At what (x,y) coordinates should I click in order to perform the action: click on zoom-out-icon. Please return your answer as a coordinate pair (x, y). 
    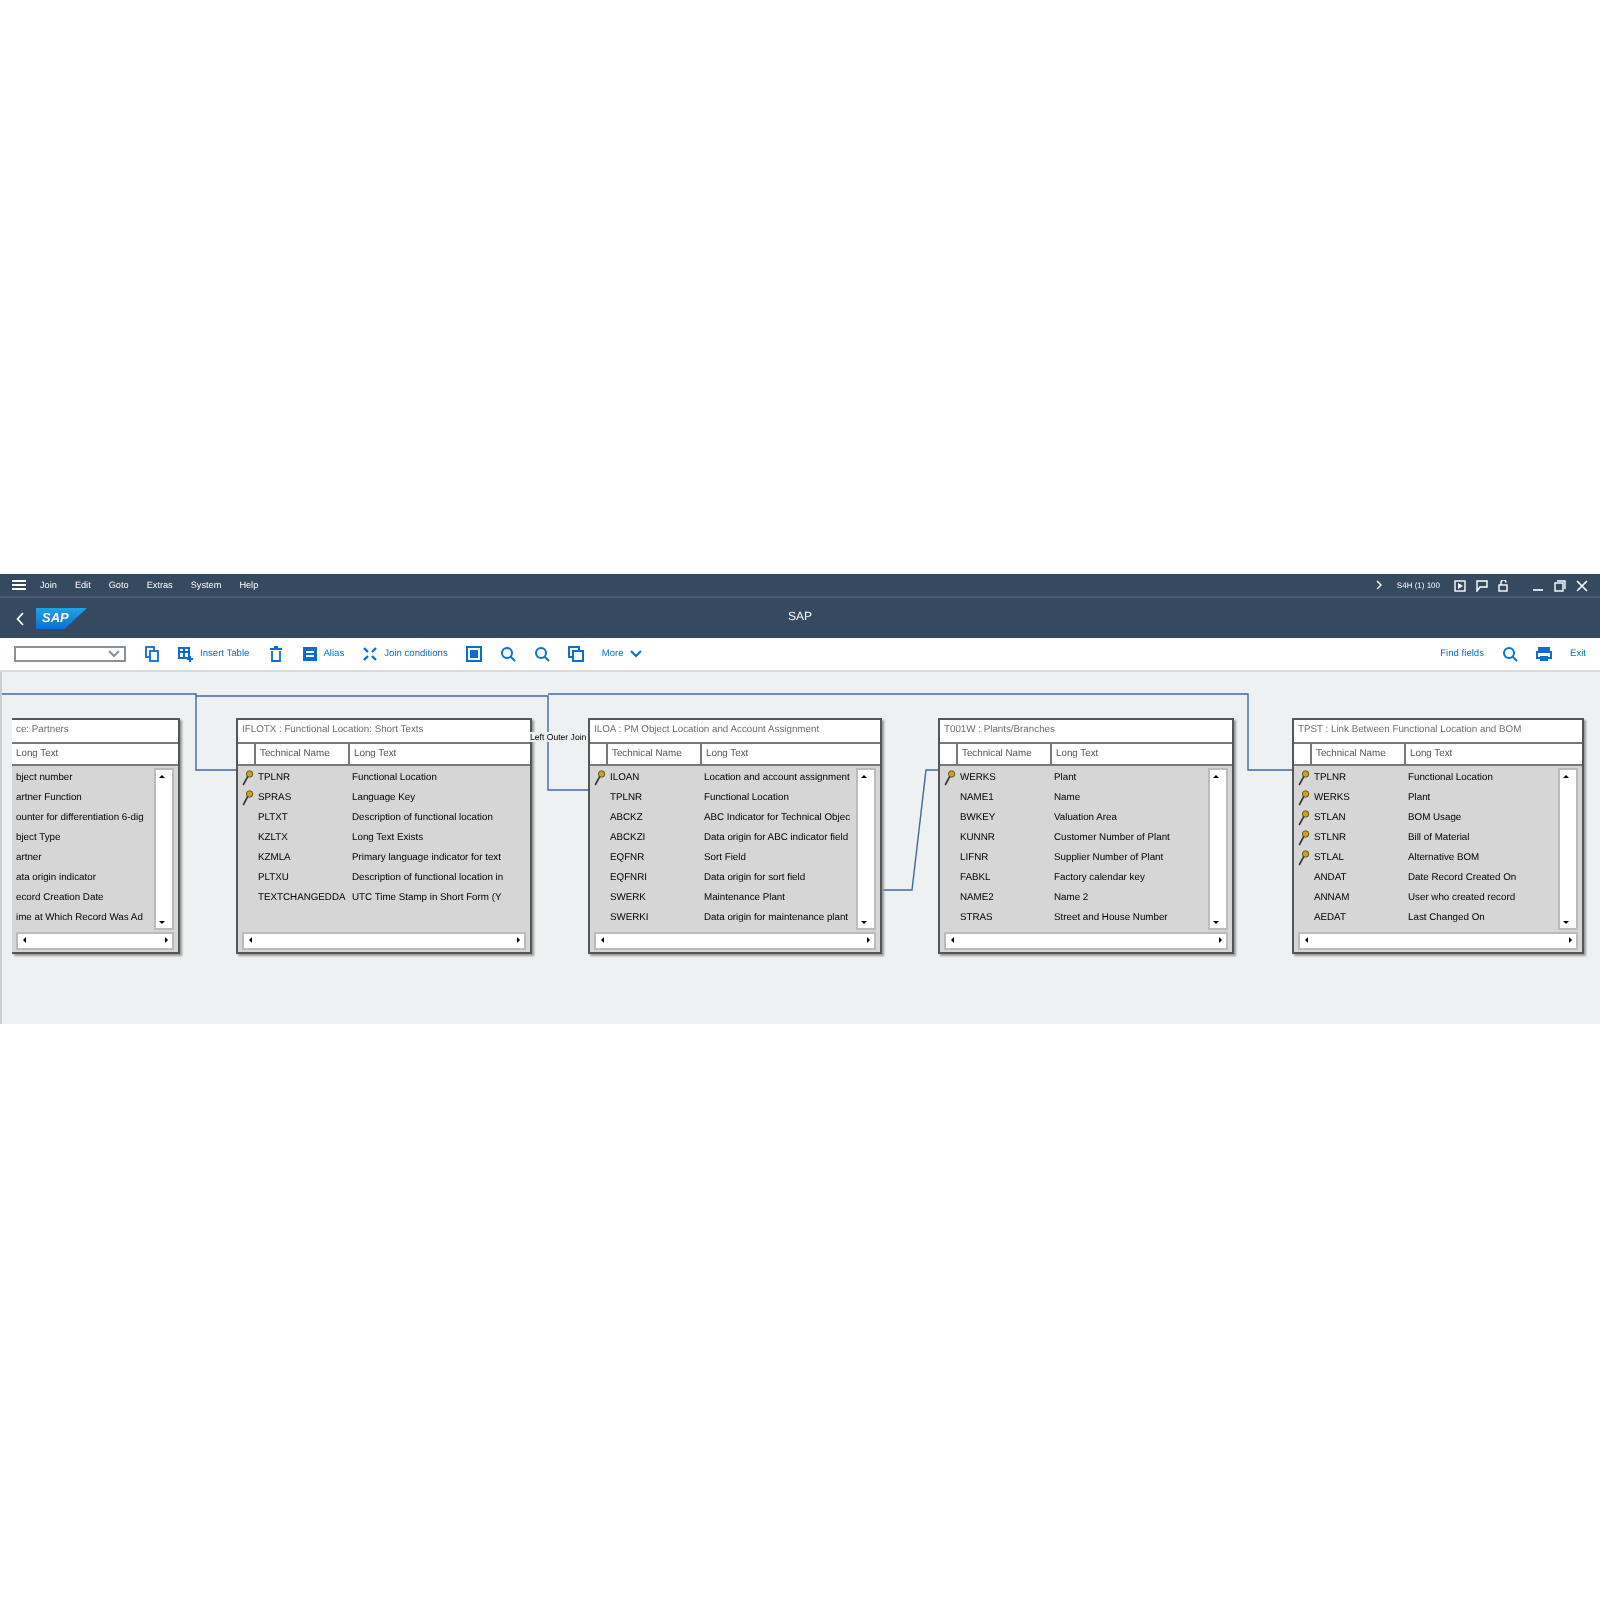
    Looking at the image, I should click on (541, 654).